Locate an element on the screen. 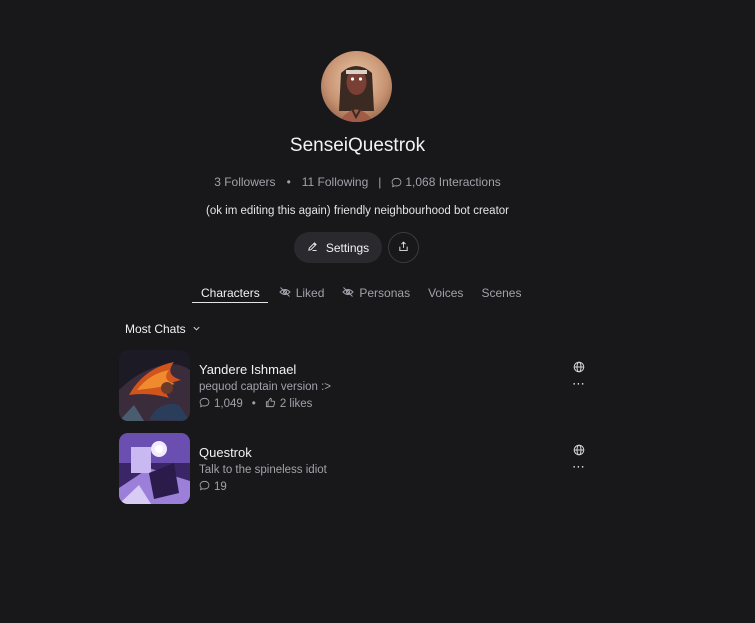 Image resolution: width=755 pixels, height=623 pixels. following-count: 11 Following is located at coordinates (335, 182).